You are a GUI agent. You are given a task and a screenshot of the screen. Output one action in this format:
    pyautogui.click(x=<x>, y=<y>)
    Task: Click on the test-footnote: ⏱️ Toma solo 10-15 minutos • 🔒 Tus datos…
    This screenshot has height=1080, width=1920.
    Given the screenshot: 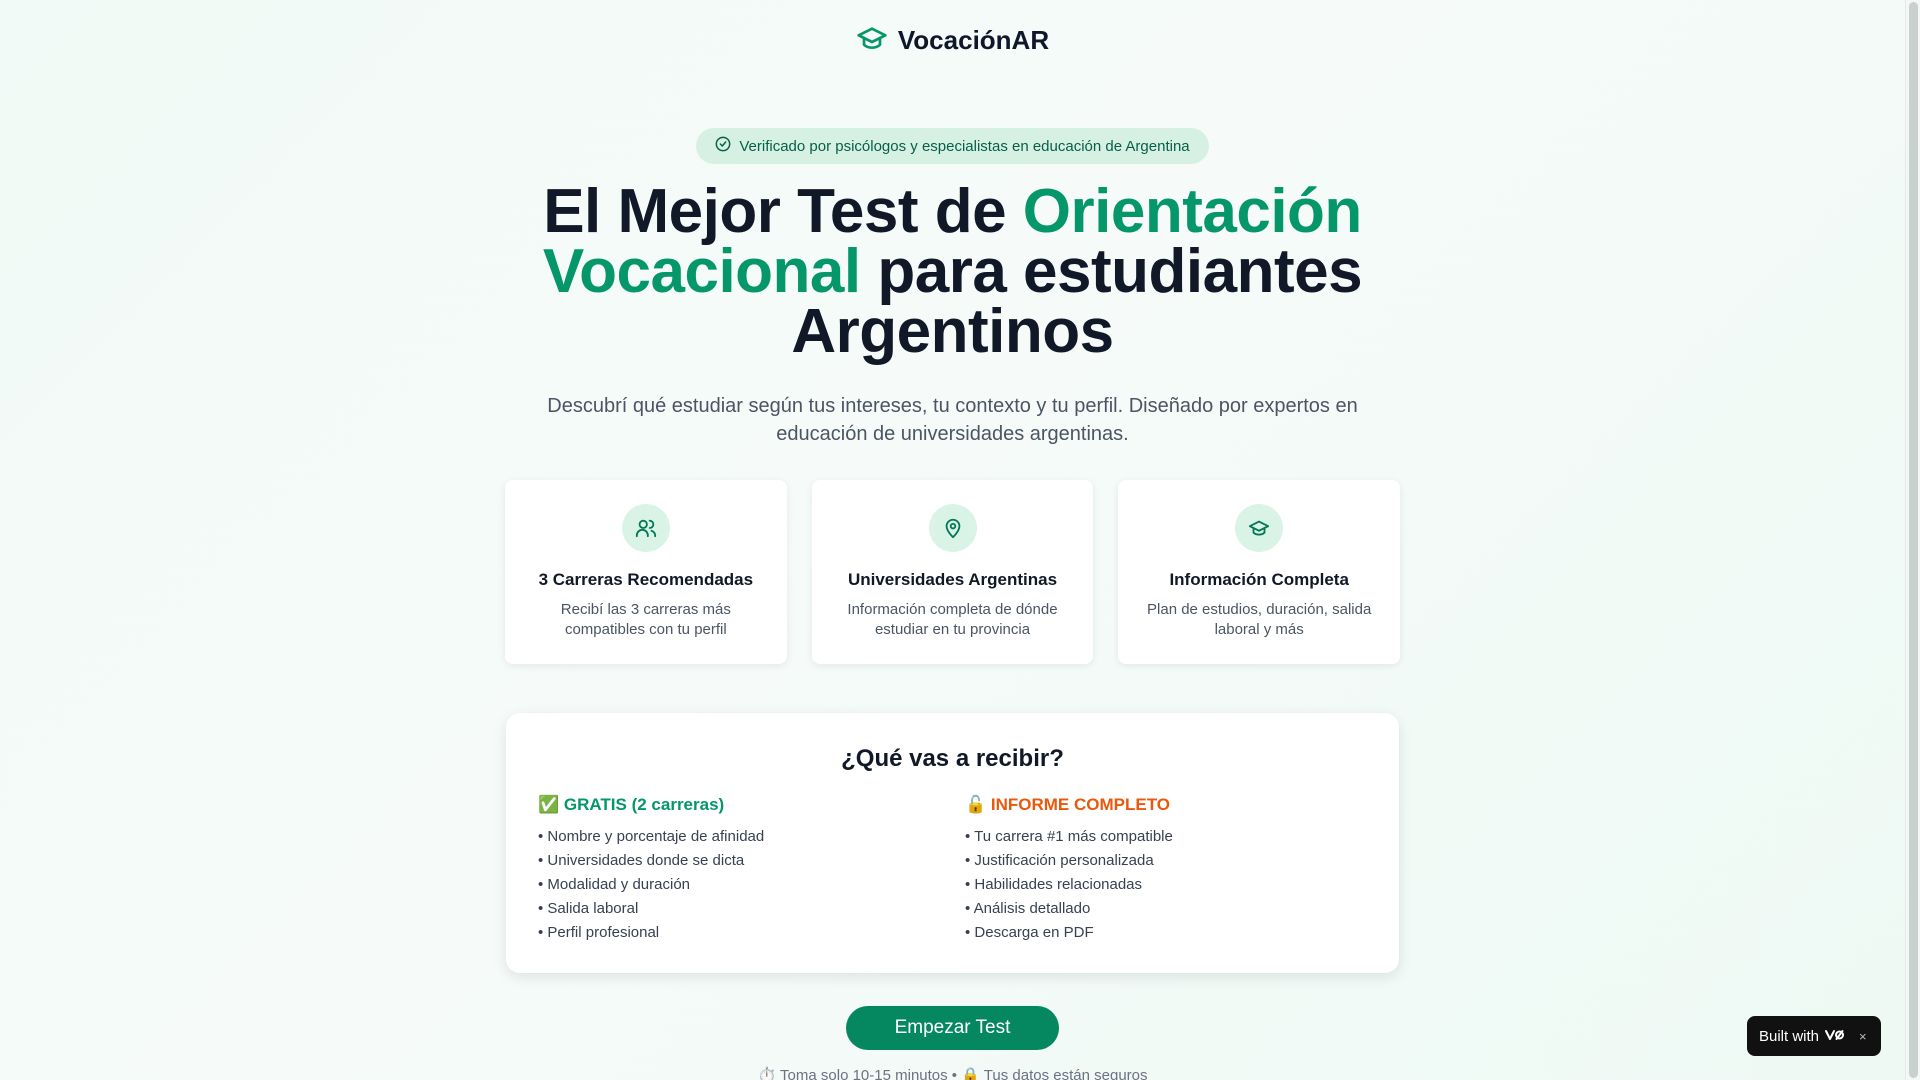 What is the action you would take?
    pyautogui.click(x=952, y=1073)
    